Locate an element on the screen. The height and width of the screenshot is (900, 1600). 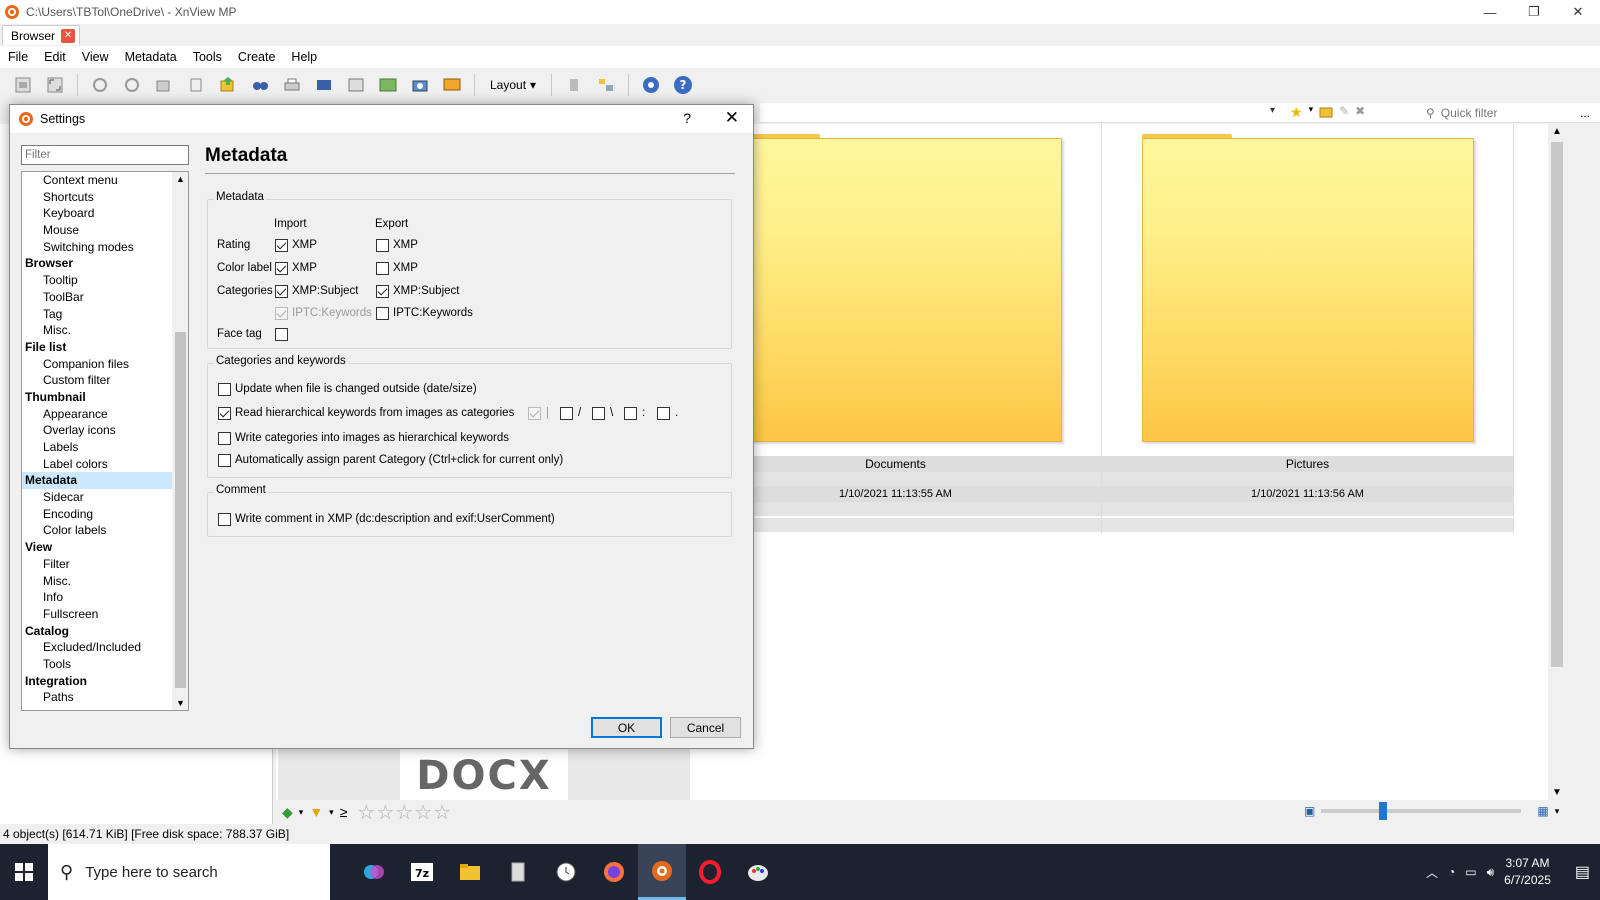
browser-scrollbar: ▲ ▼ is located at coordinates (1557, 462).